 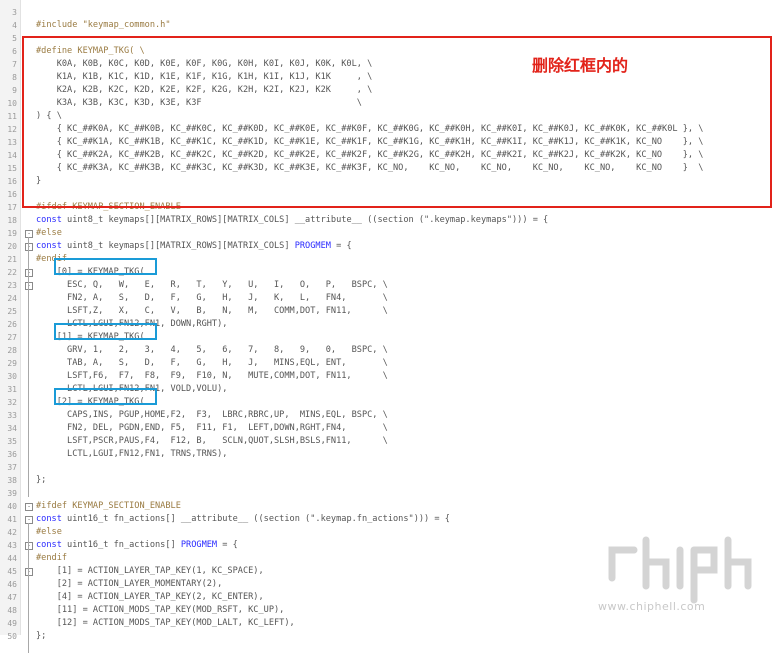 I want to click on line-number: 22, so click(x=12, y=272).